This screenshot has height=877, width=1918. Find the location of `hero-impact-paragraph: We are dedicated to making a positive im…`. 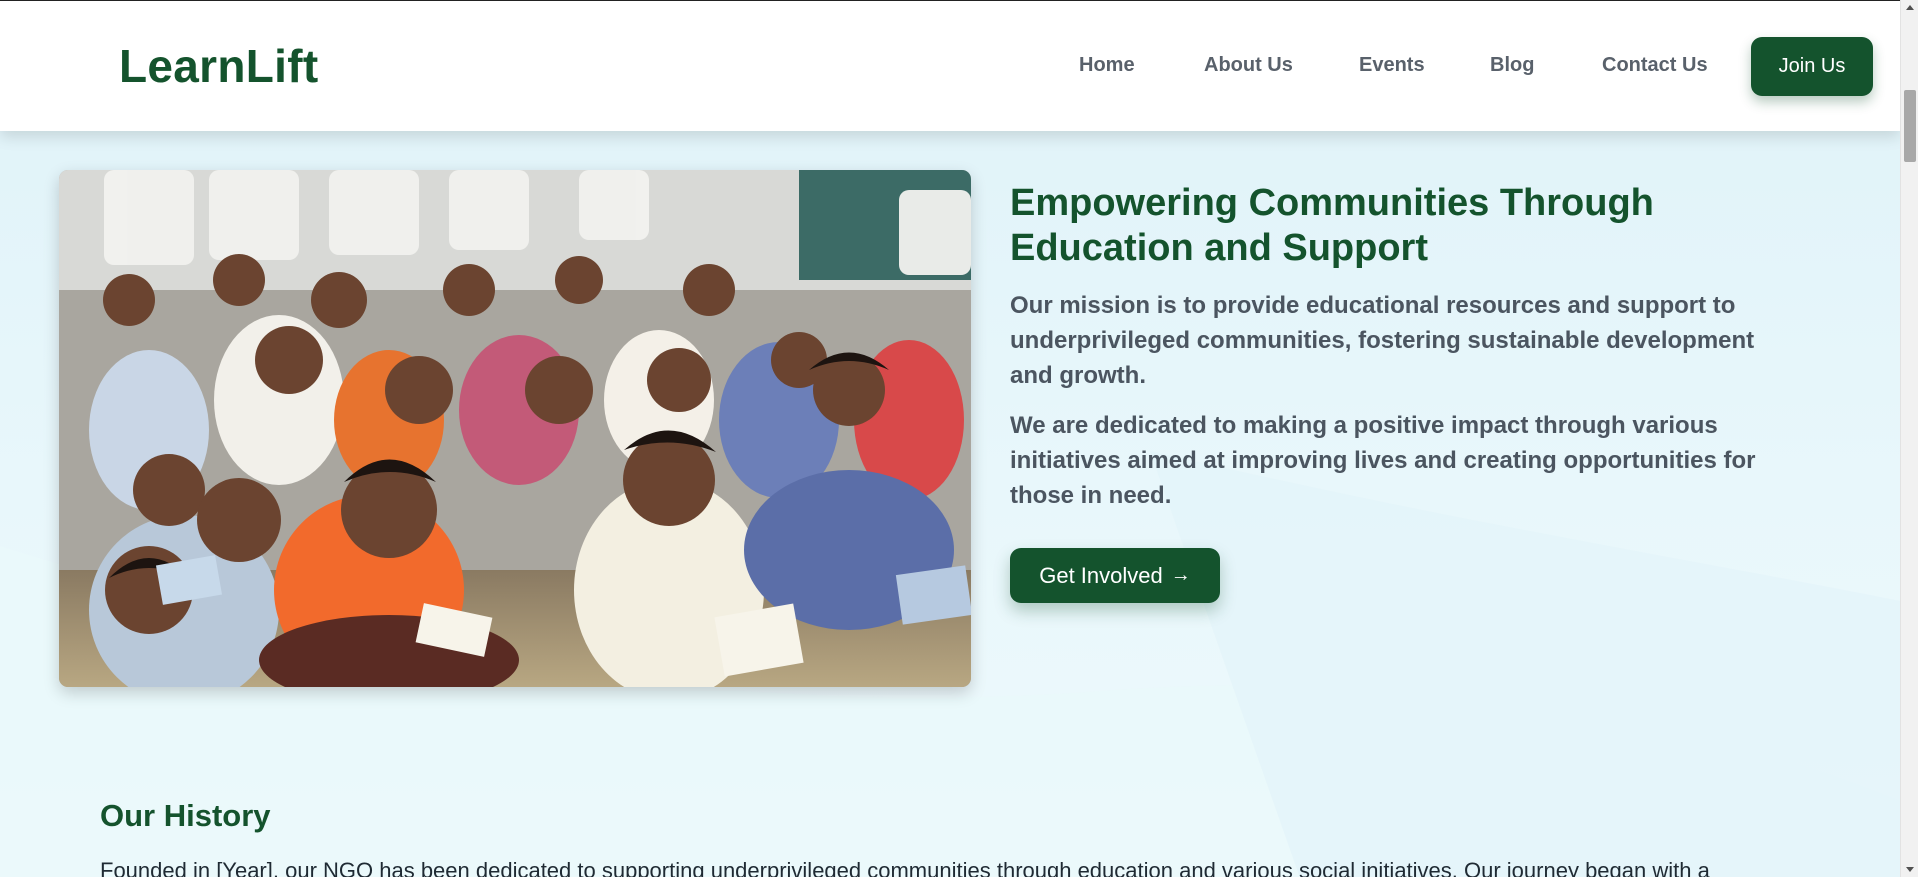

hero-impact-paragraph: We are dedicated to making a positive im… is located at coordinates (1383, 460).